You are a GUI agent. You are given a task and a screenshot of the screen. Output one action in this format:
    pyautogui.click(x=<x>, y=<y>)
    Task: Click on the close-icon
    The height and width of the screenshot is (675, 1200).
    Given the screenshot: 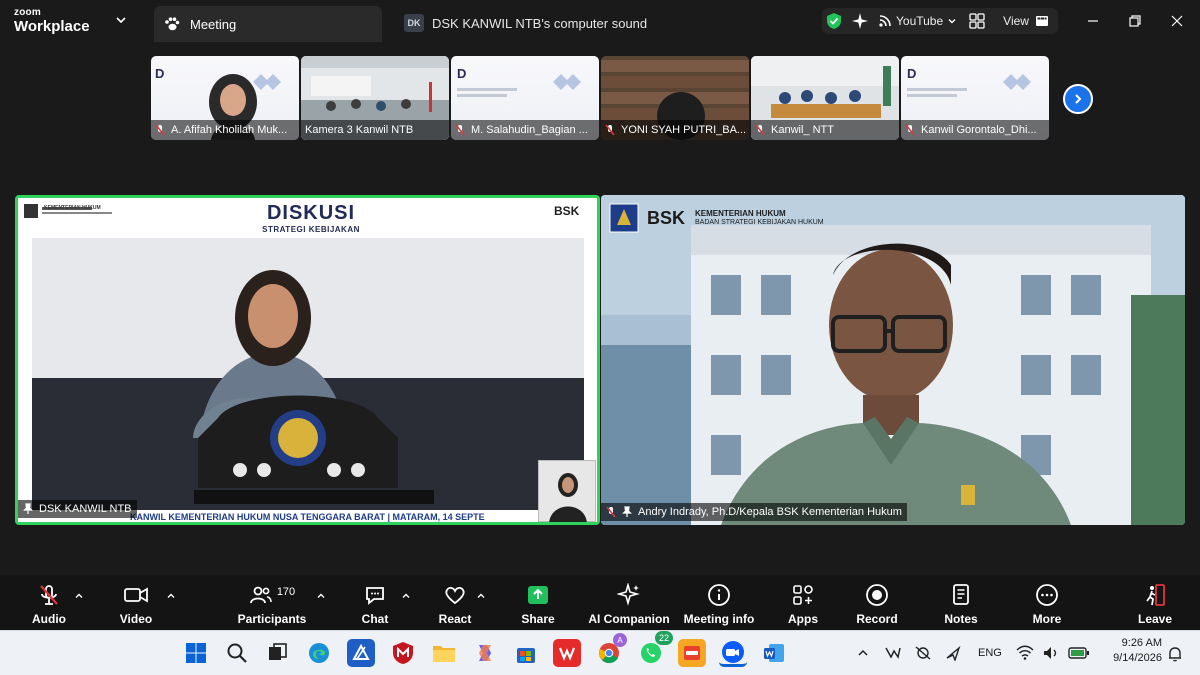 What is the action you would take?
    pyautogui.click(x=1177, y=21)
    